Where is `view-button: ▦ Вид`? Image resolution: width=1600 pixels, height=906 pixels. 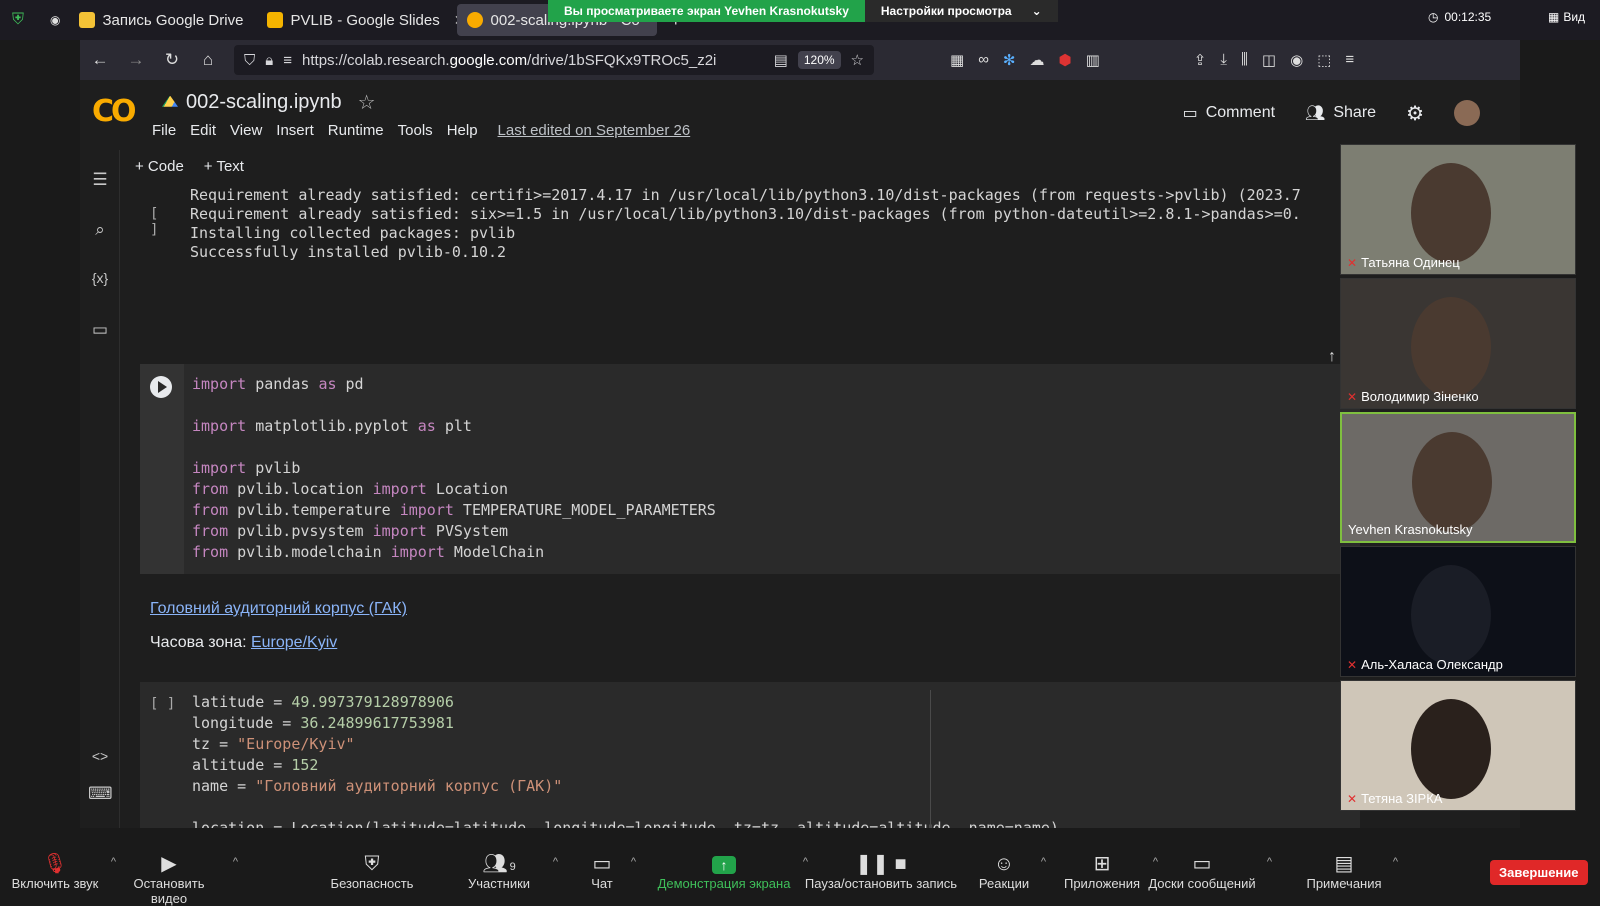 view-button: ▦ Вид is located at coordinates (1566, 17).